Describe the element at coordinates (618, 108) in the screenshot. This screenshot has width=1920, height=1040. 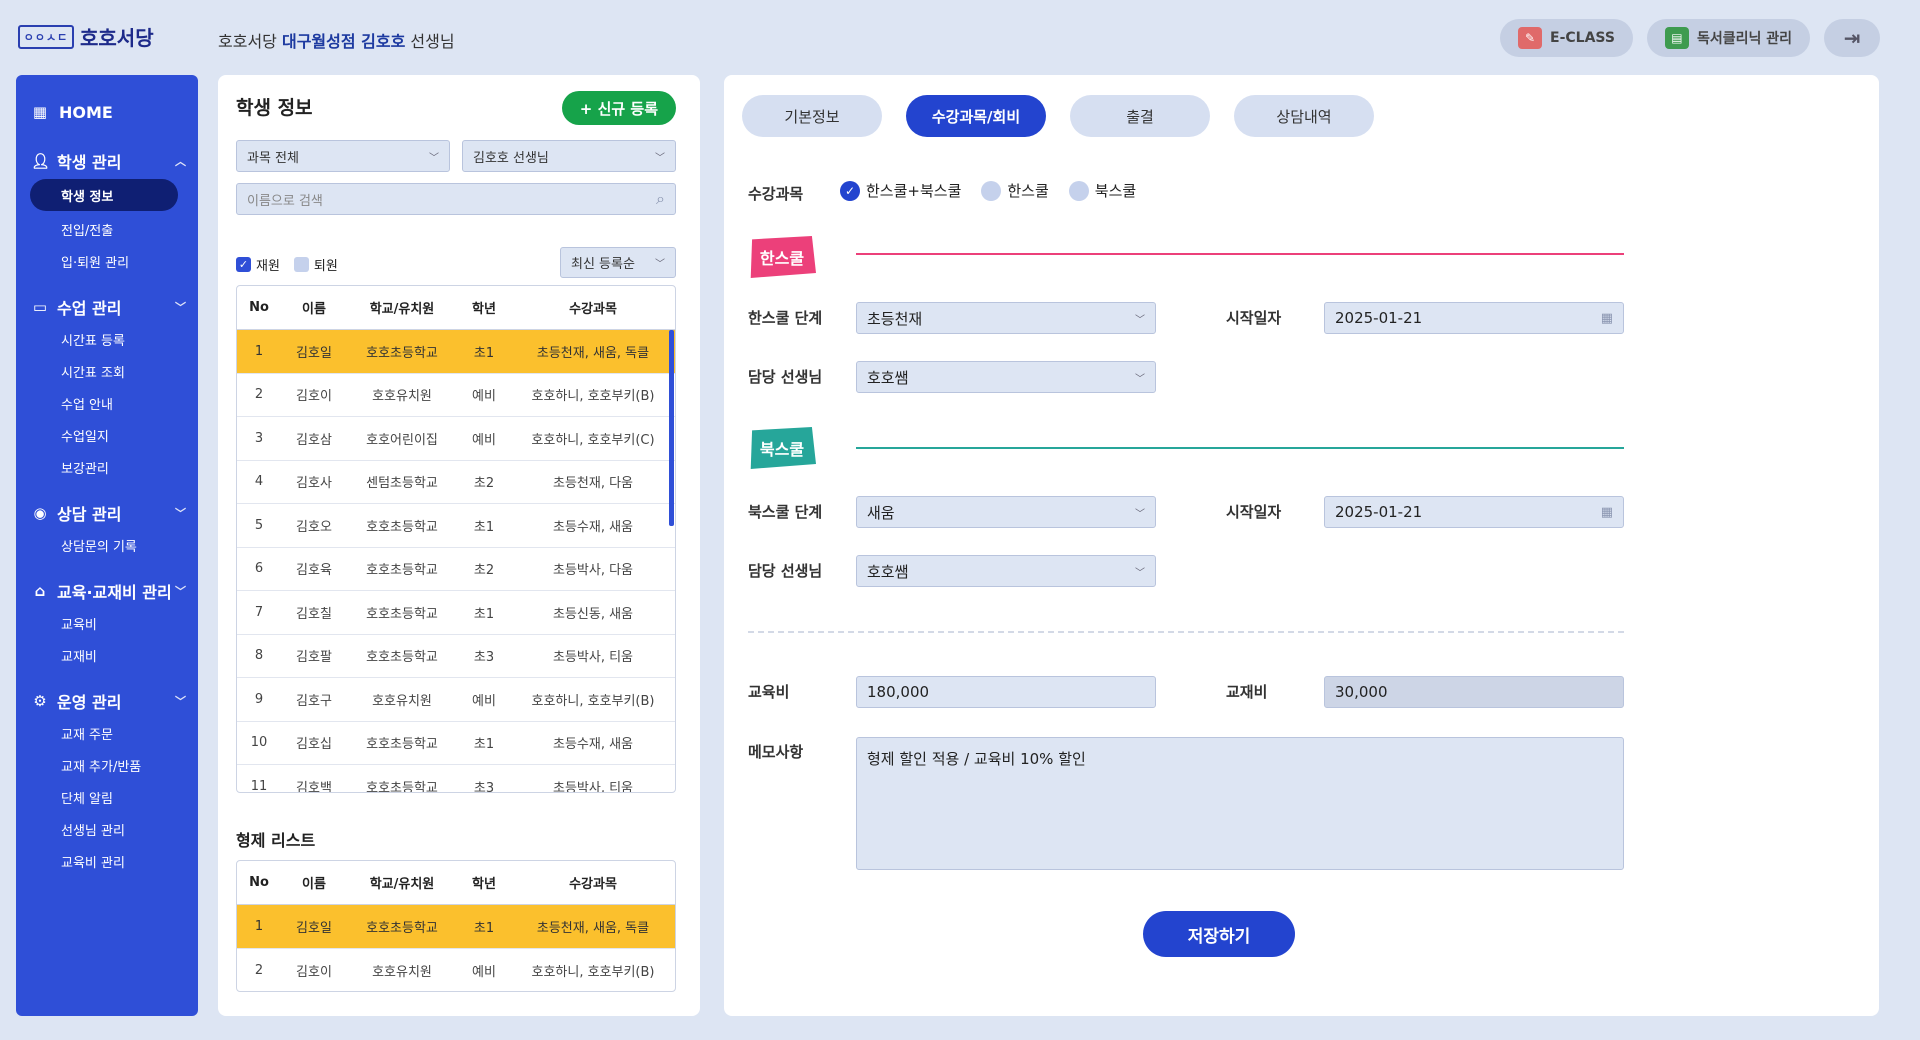
I see `new-student-button: + 신규 등록` at that location.